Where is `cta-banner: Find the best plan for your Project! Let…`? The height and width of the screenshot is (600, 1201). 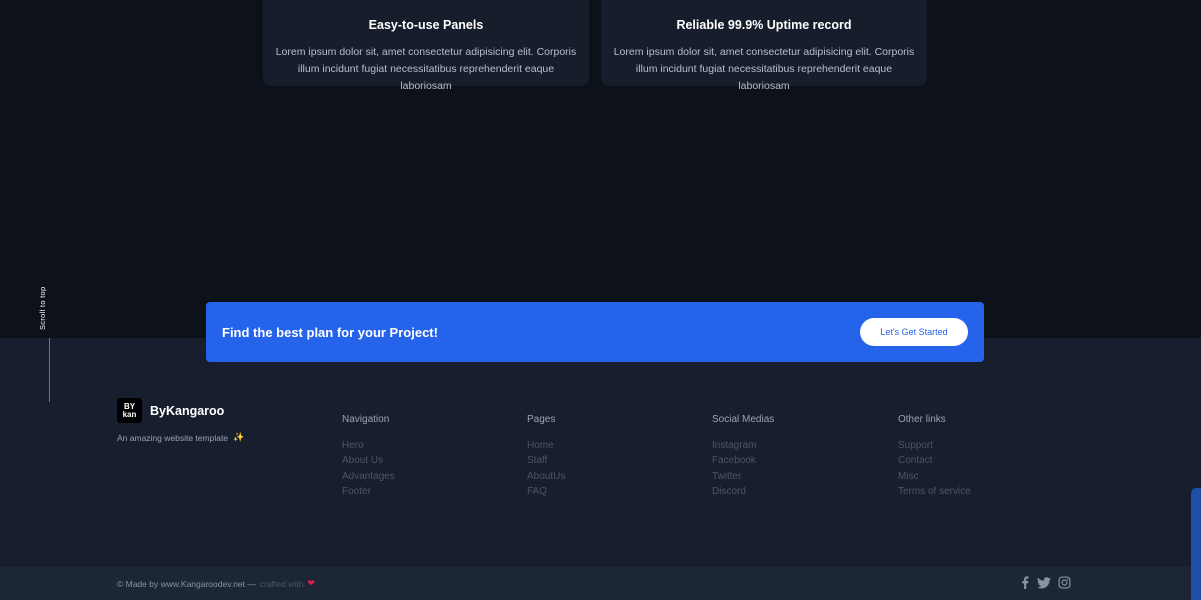 cta-banner: Find the best plan for your Project! Let… is located at coordinates (595, 332).